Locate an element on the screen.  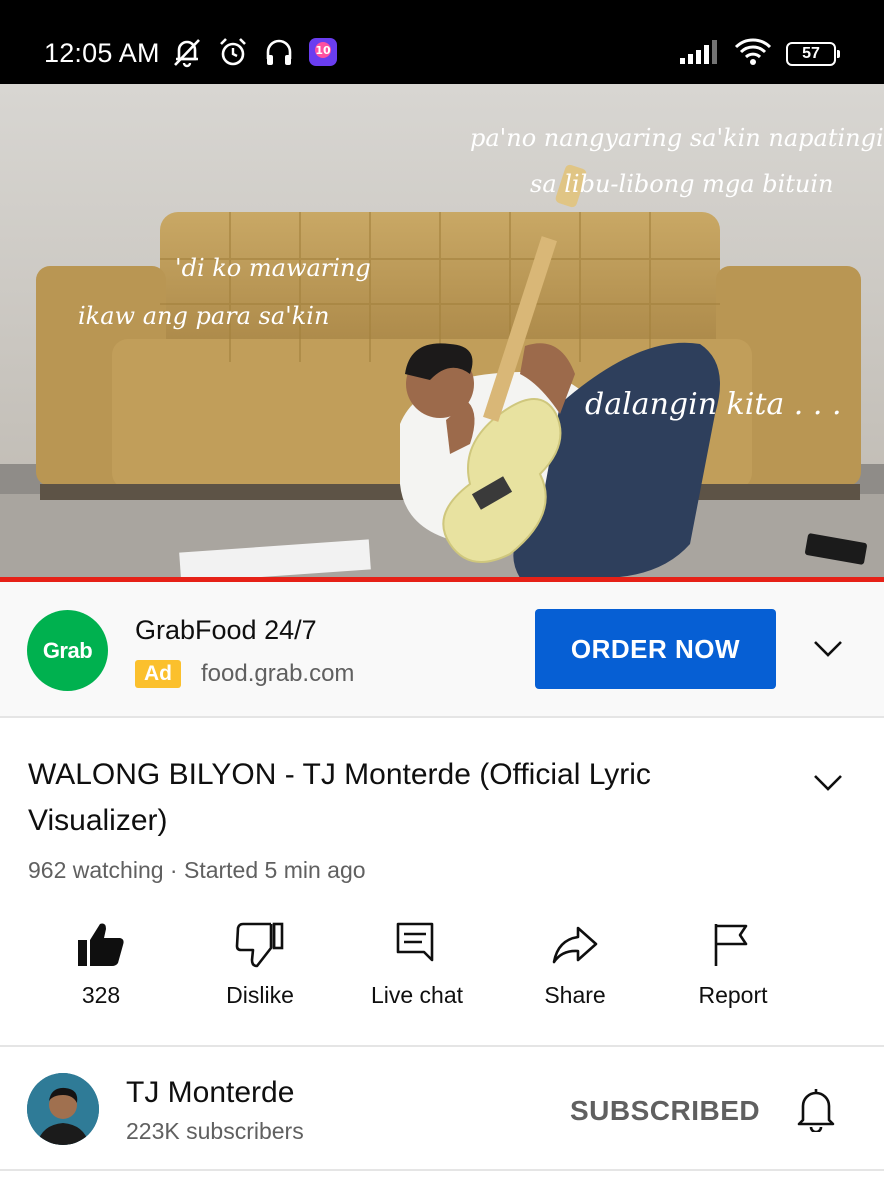
save-button: Sa is located at coordinates (839, 964).